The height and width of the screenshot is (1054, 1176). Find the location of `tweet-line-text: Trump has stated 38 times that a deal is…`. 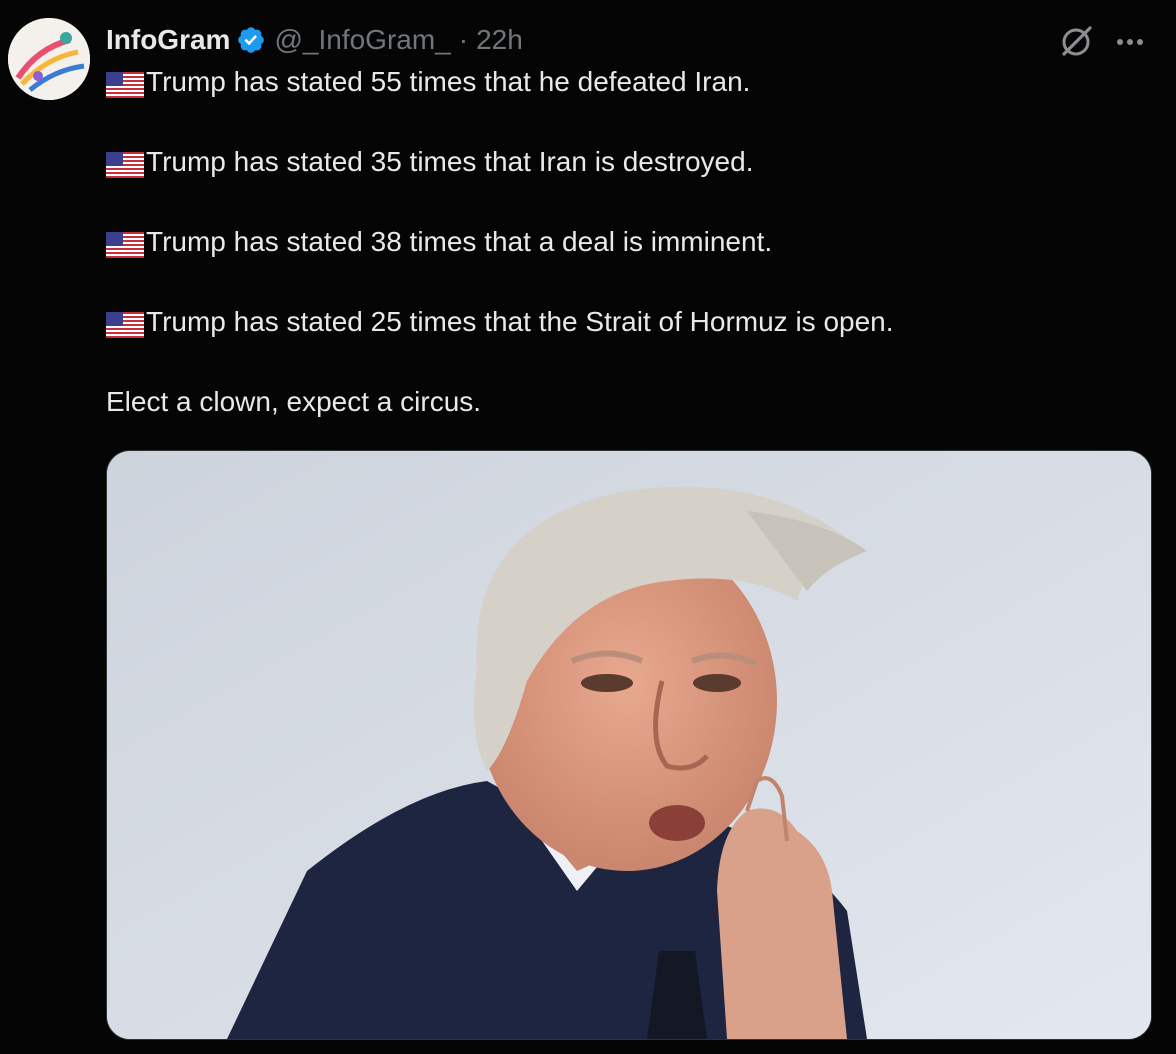

tweet-line-text: Trump has stated 38 times that a deal is… is located at coordinates (459, 241).